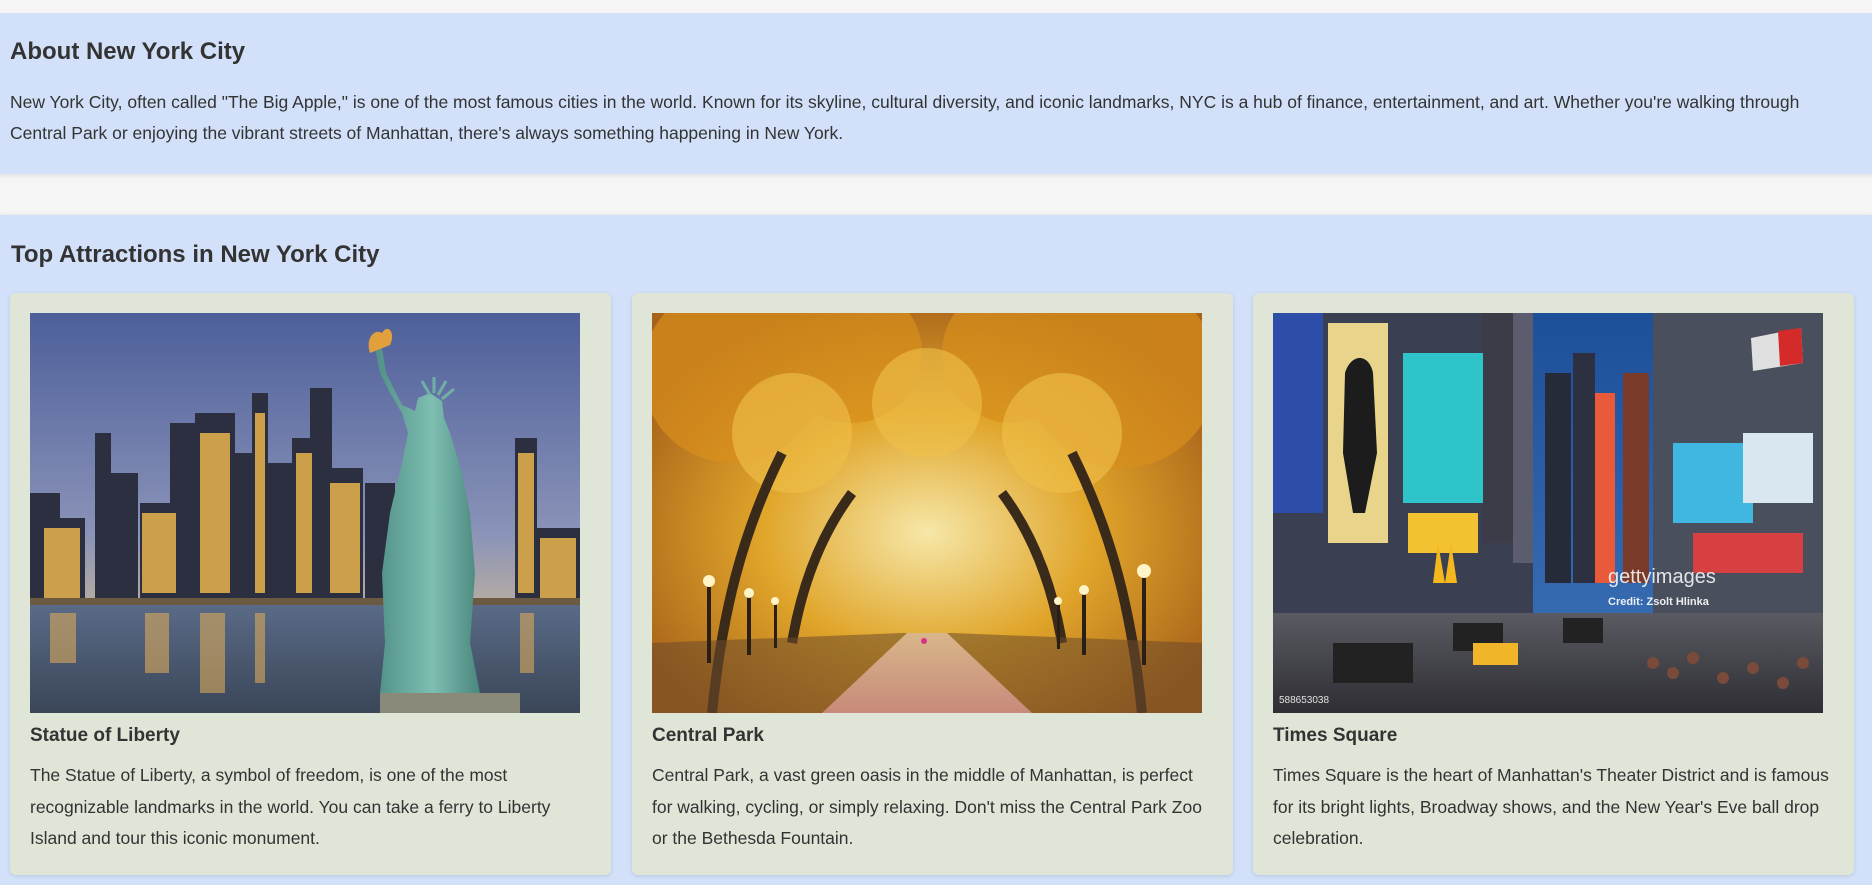 The height and width of the screenshot is (885, 1872). Describe the element at coordinates (1659, 602) in the screenshot. I see `svg-text: Credit: Zsolt Hlinka` at that location.